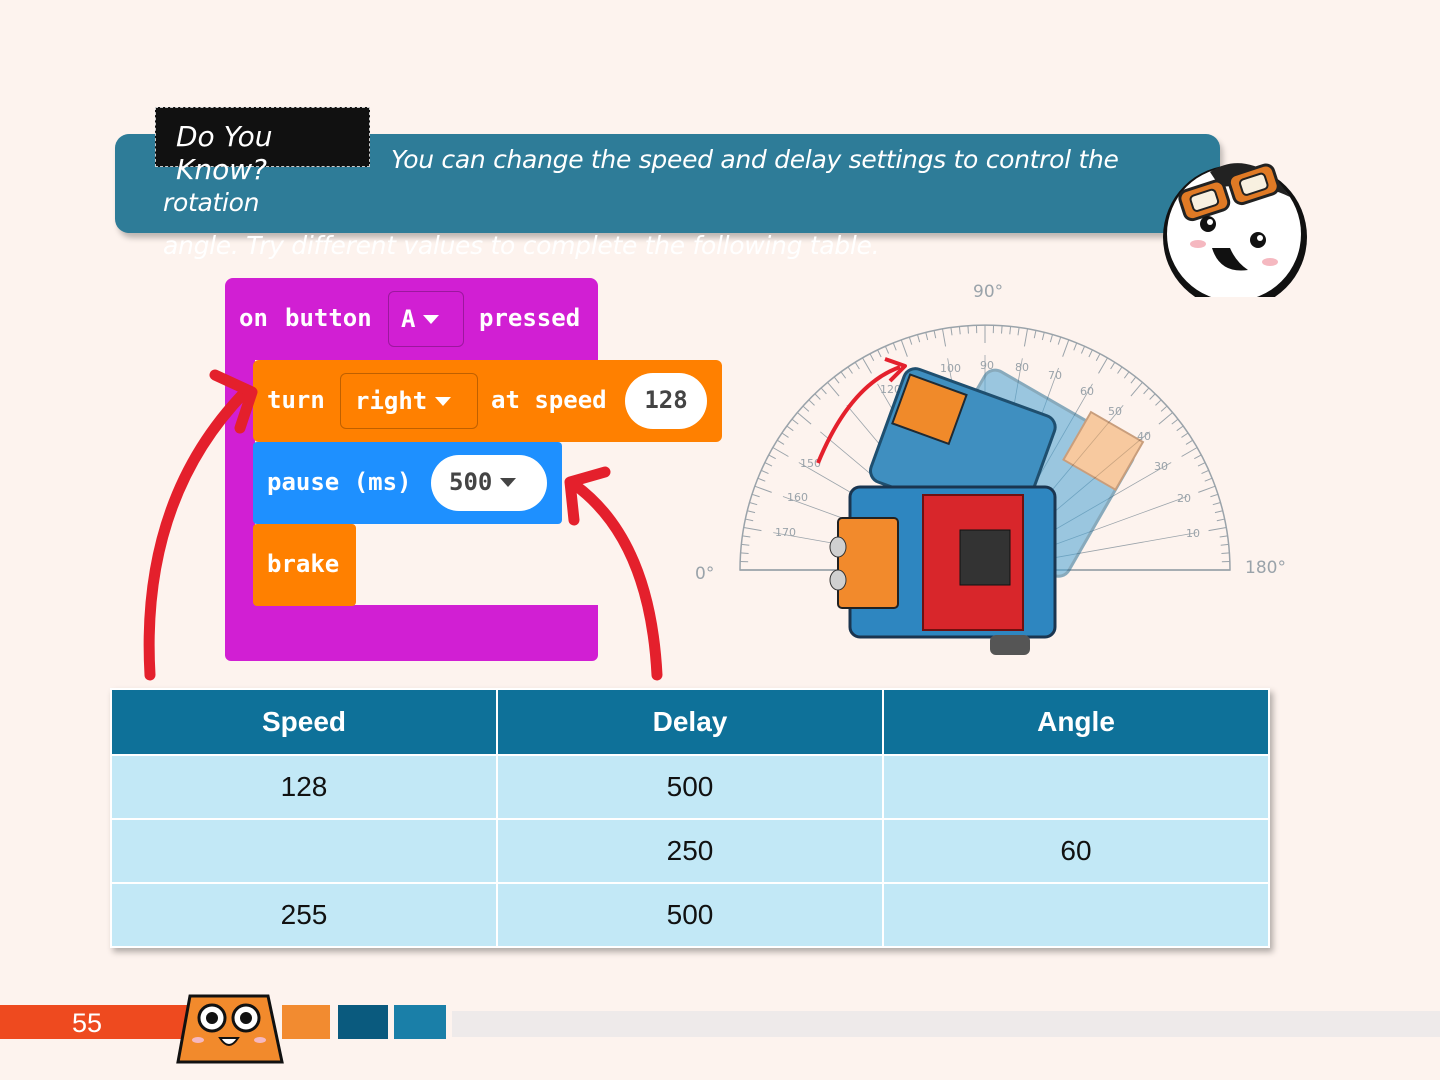 The width and height of the screenshot is (1440, 1080). I want to click on footer-navy-block, so click(363, 1022).